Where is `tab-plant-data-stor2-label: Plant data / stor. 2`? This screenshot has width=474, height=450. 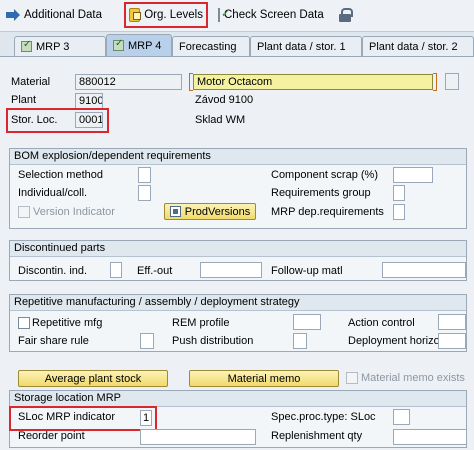
tab-plant-data-stor2-label: Plant data / stor. 2 is located at coordinates (413, 46).